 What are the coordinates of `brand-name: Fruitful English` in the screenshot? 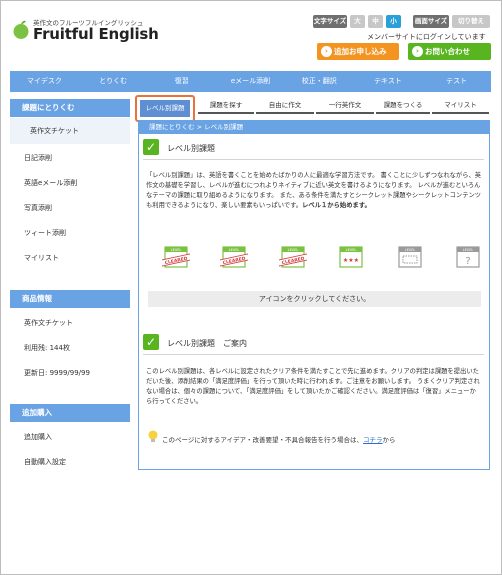 It's located at (96, 34).